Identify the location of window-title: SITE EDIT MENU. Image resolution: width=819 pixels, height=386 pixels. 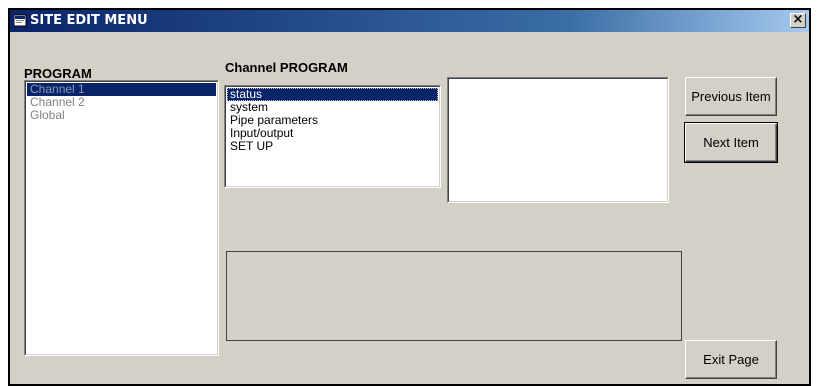
(89, 20).